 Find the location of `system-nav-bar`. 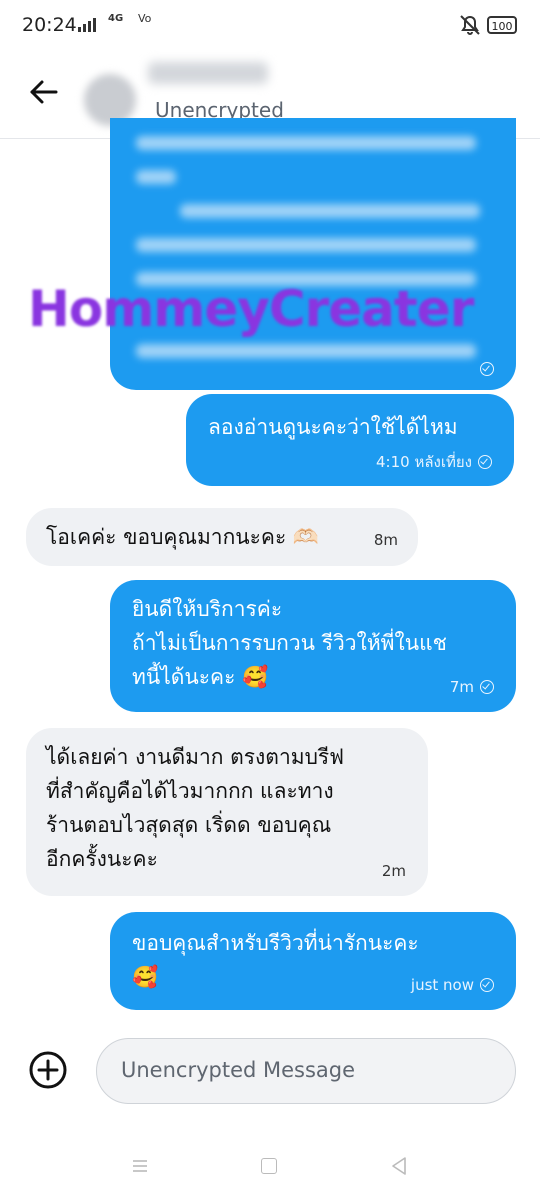

system-nav-bar is located at coordinates (270, 1170).